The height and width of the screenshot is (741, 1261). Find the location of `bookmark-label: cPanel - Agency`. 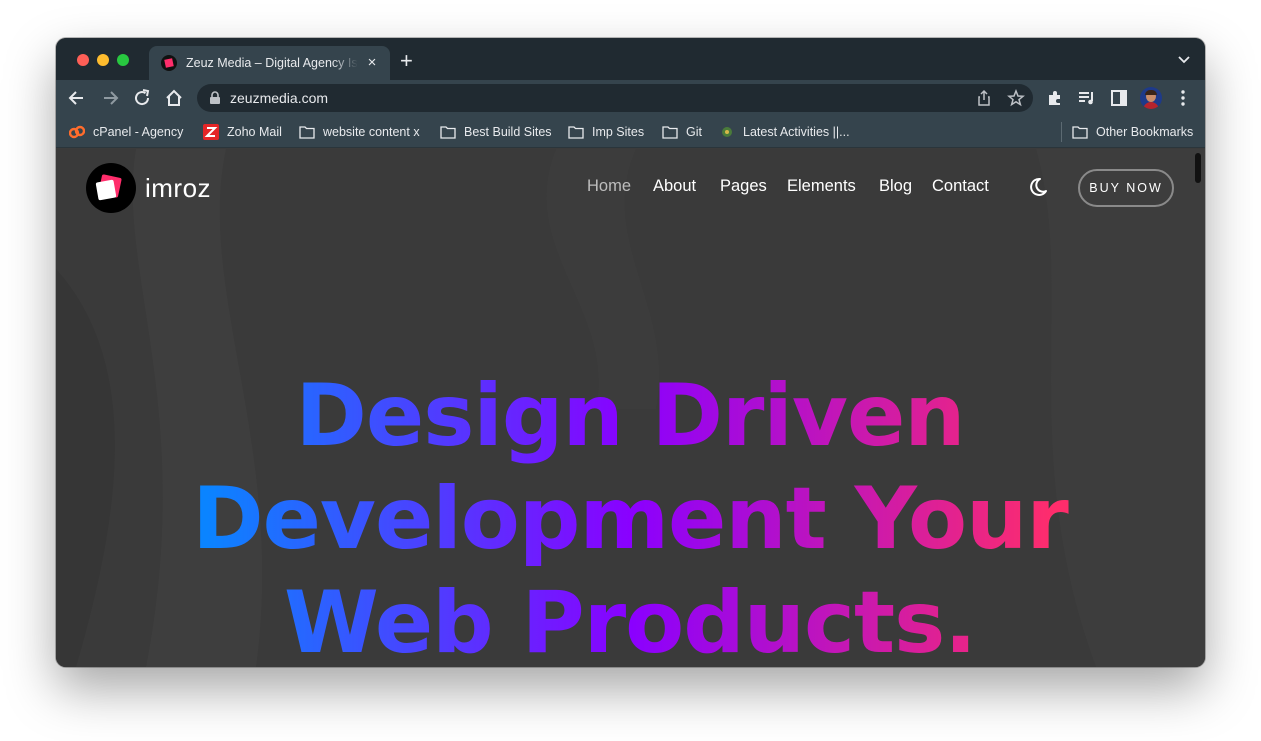

bookmark-label: cPanel - Agency is located at coordinates (138, 132).